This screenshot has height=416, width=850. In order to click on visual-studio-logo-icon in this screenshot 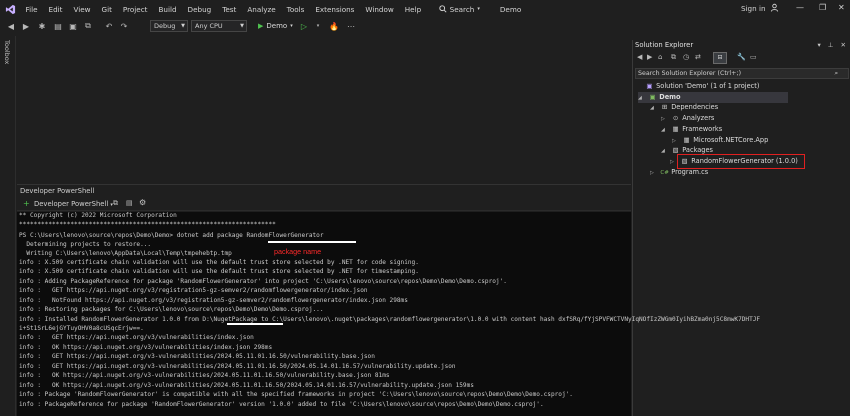, I will do `click(10, 9)`.